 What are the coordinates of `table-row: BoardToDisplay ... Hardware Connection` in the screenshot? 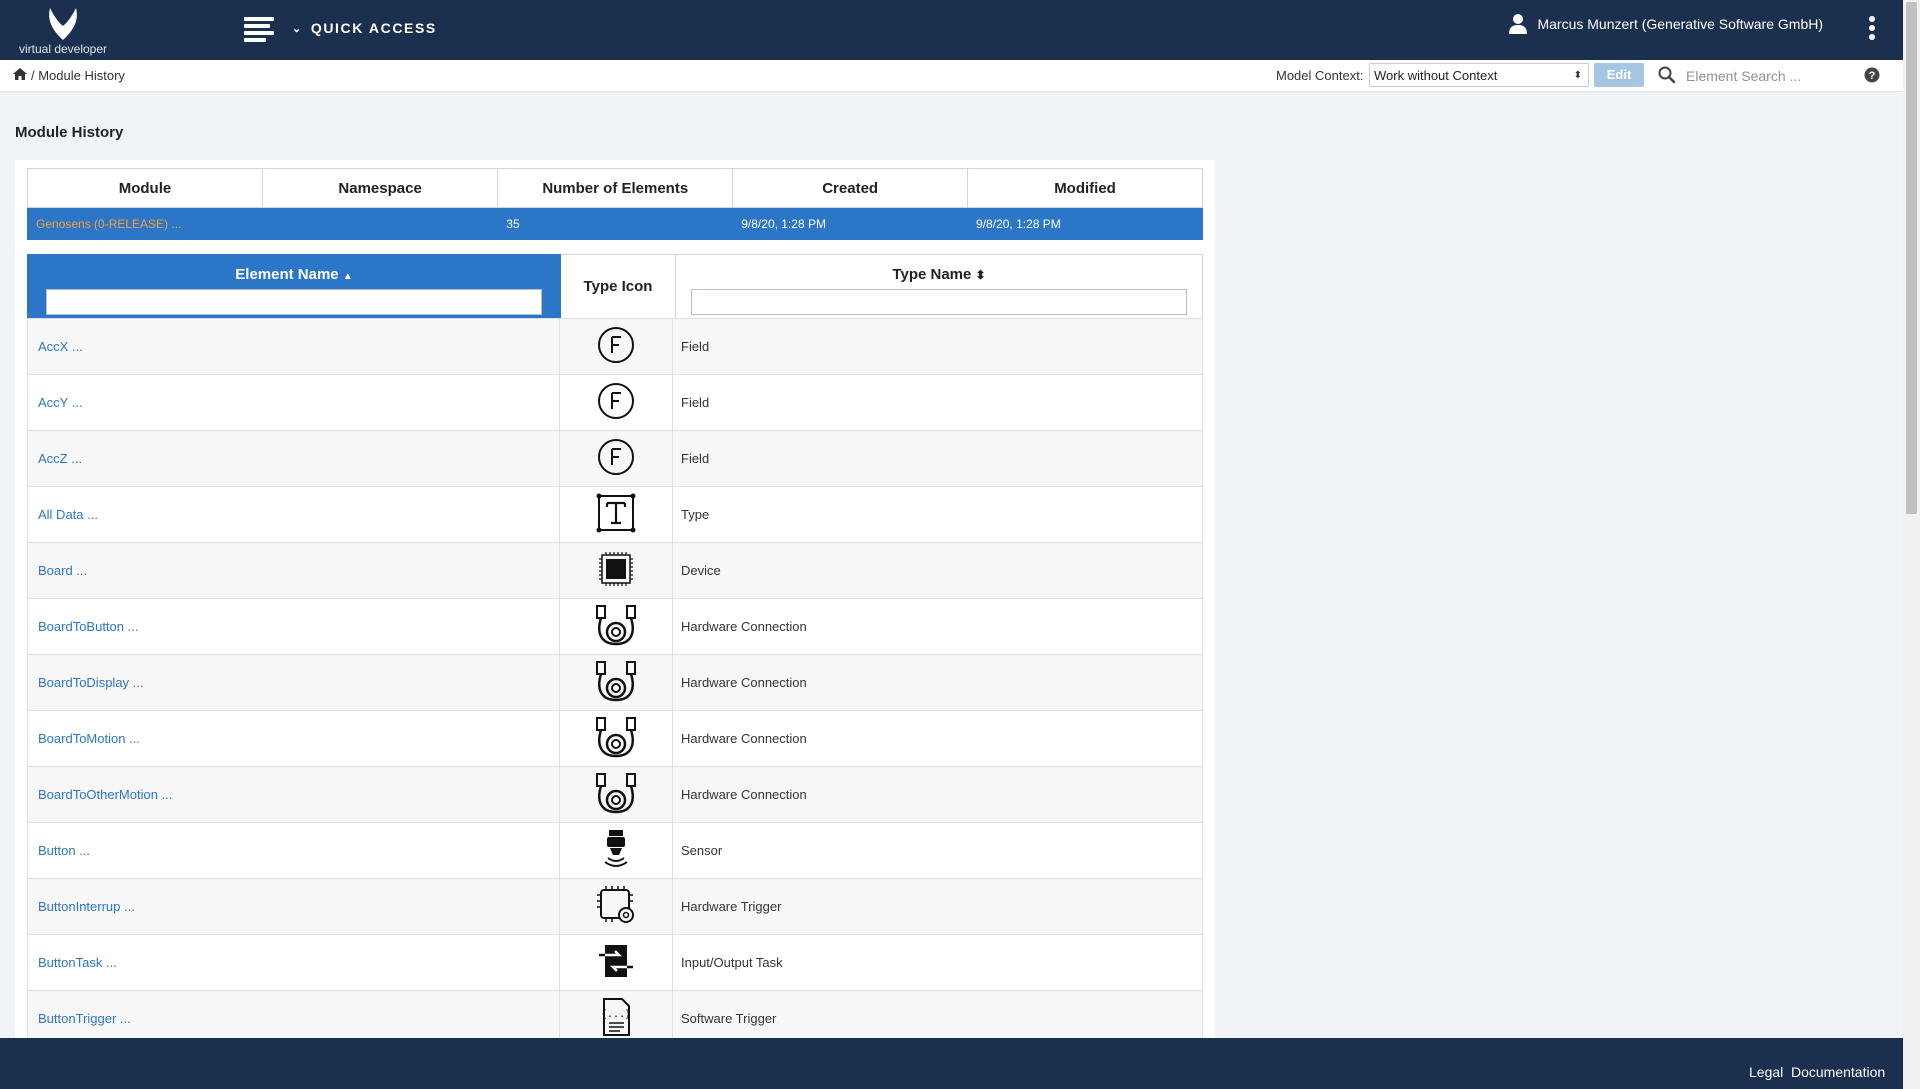 It's located at (615, 682).